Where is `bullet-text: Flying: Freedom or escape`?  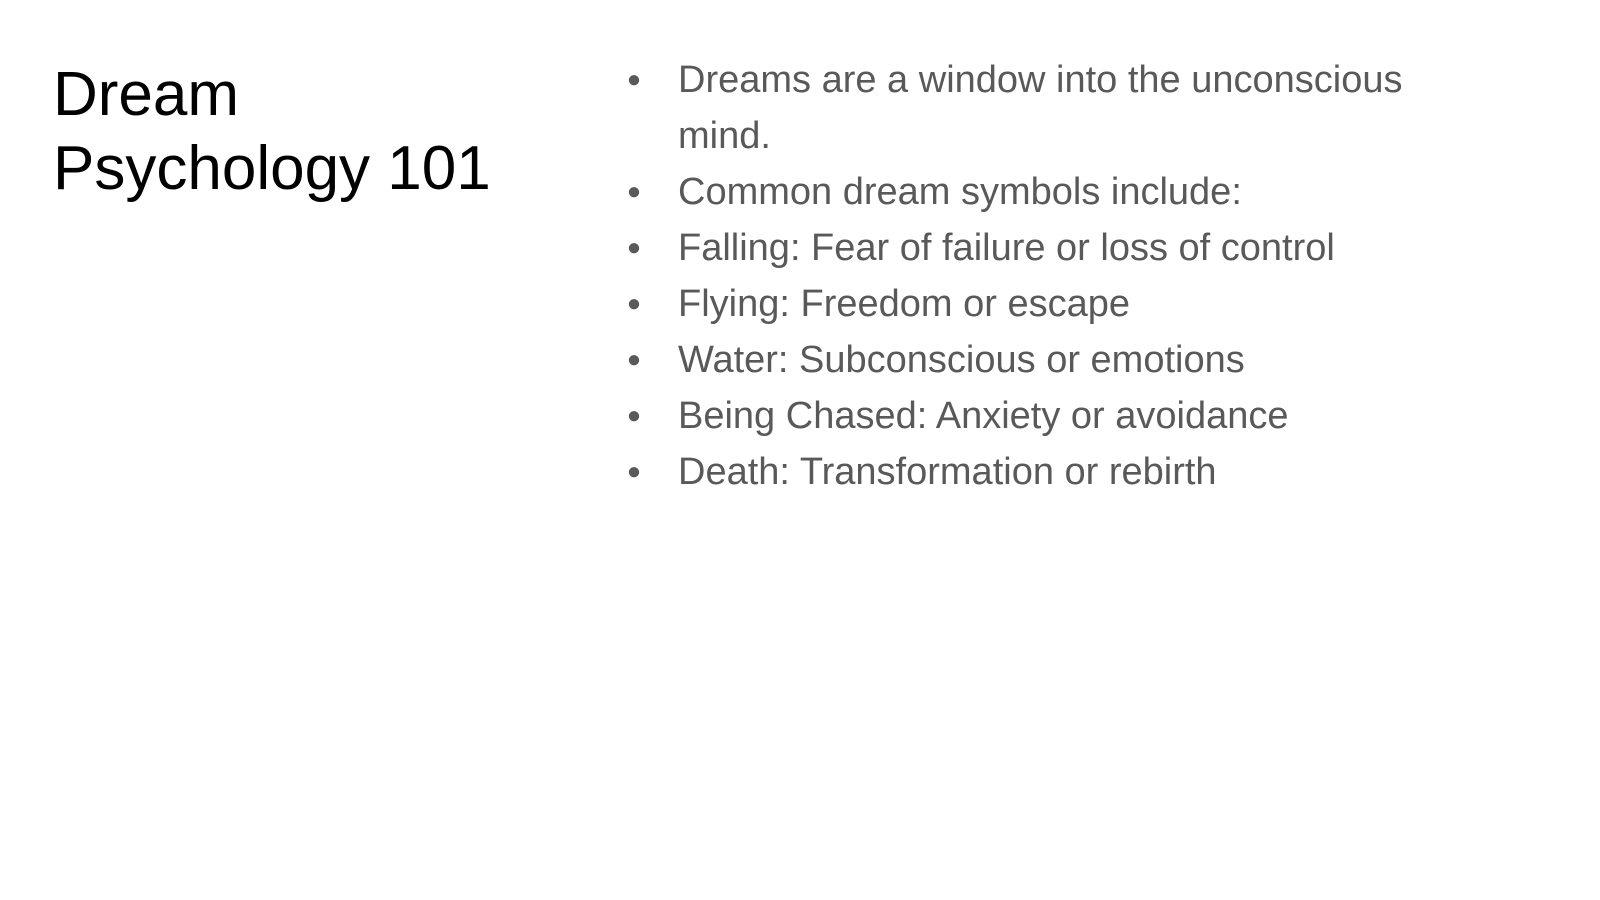 bullet-text: Flying: Freedom or escape is located at coordinates (904, 304).